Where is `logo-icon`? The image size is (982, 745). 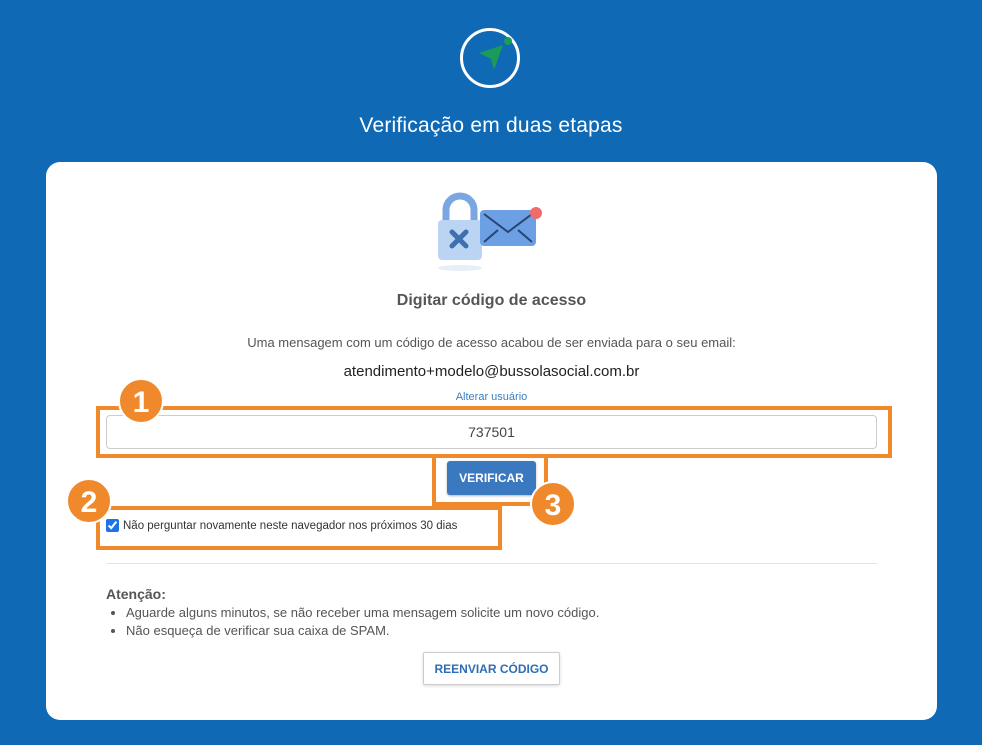 logo-icon is located at coordinates (490, 58).